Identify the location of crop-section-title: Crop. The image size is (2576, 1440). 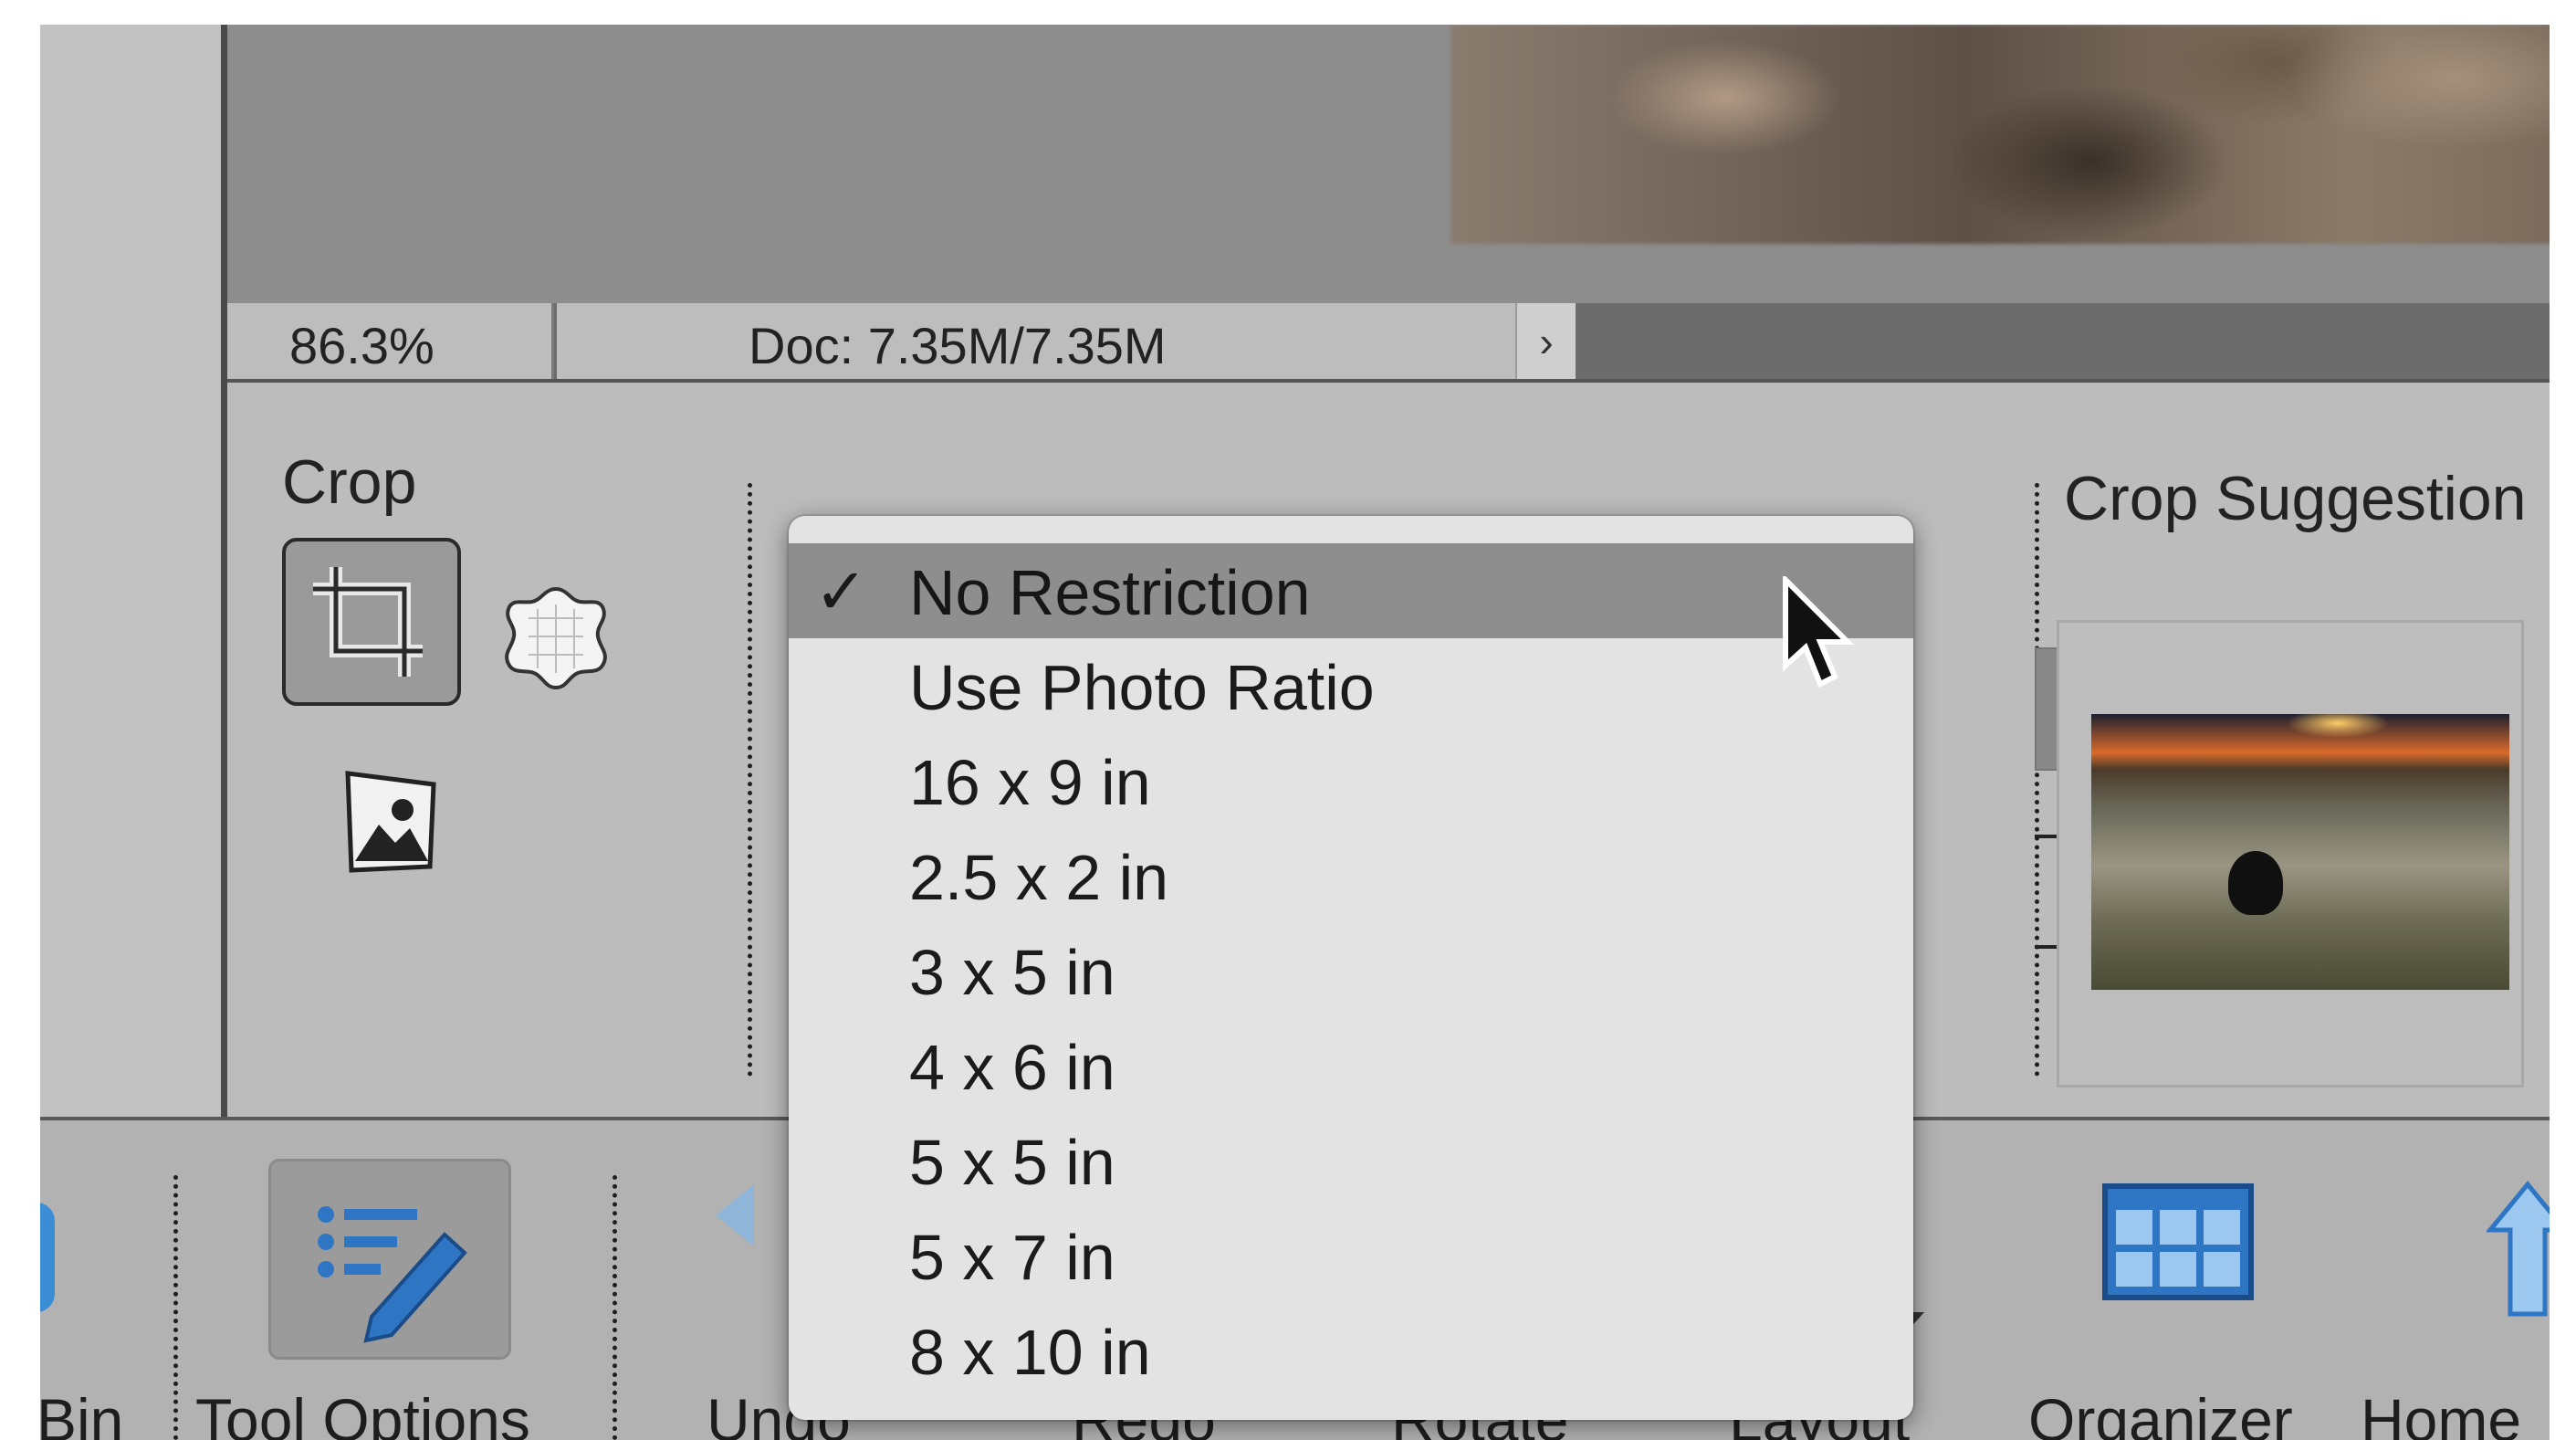
(350, 482).